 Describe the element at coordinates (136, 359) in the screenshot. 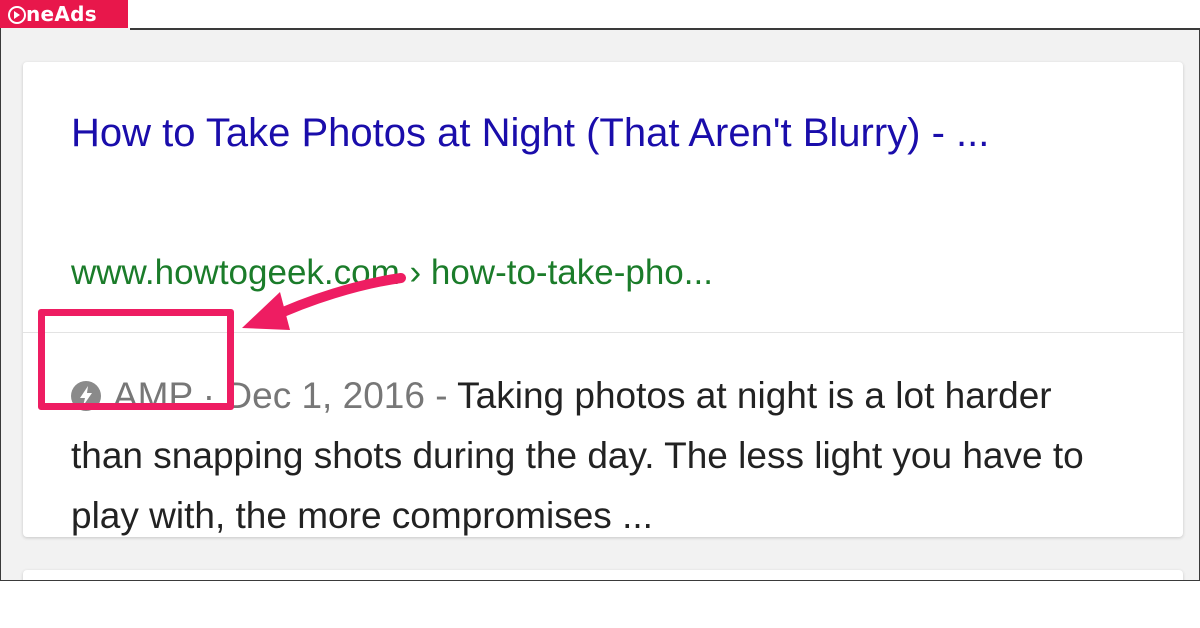

I see `amp-highlight-box` at that location.